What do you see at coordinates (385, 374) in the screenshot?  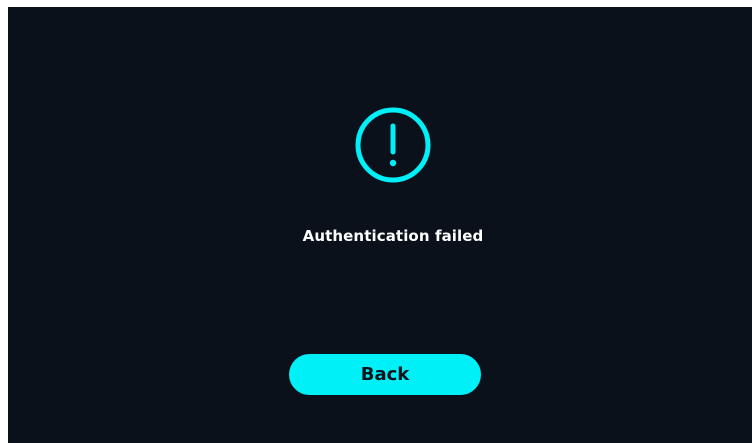 I see `back-button: Back` at bounding box center [385, 374].